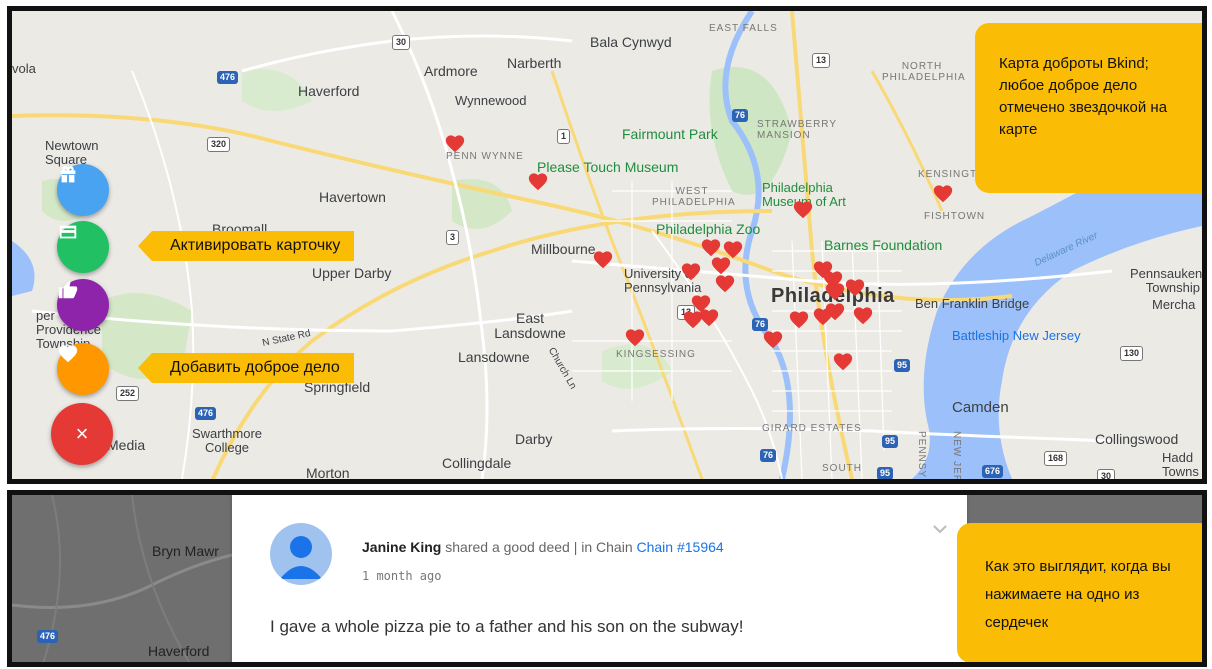 This screenshot has height=669, width=1212. I want to click on card-icon, so click(68, 232).